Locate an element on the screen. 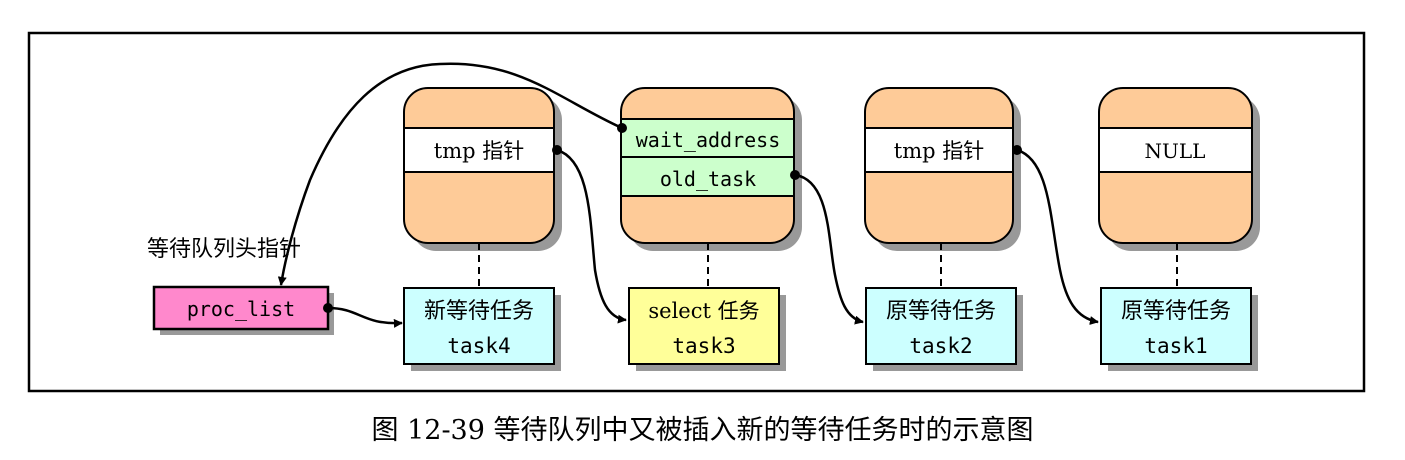 This screenshot has height=460, width=1405. arrow-proc-list is located at coordinates (365, 317).